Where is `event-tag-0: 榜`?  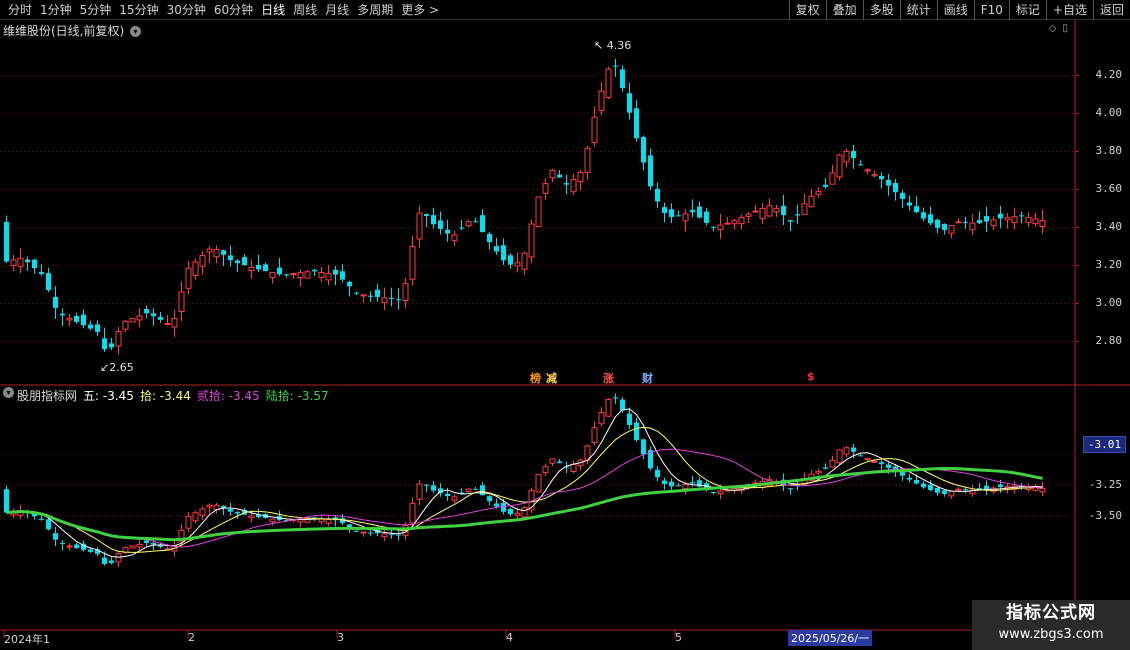 event-tag-0: 榜 is located at coordinates (535, 378).